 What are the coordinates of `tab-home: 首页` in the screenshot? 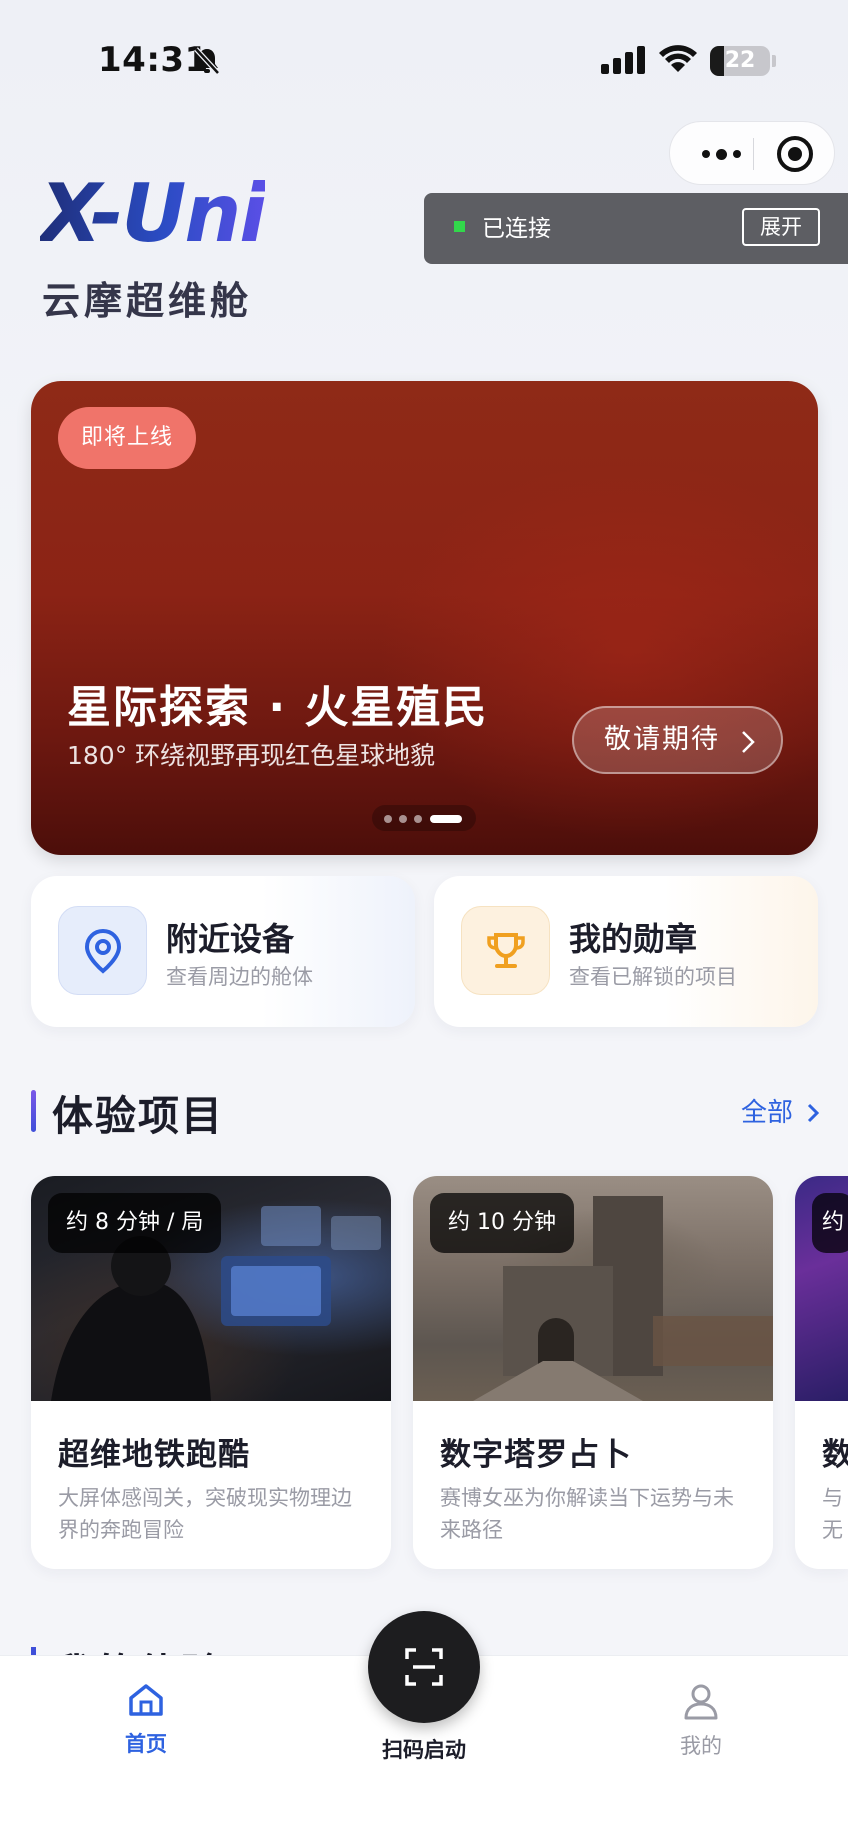 It's located at (146, 1720).